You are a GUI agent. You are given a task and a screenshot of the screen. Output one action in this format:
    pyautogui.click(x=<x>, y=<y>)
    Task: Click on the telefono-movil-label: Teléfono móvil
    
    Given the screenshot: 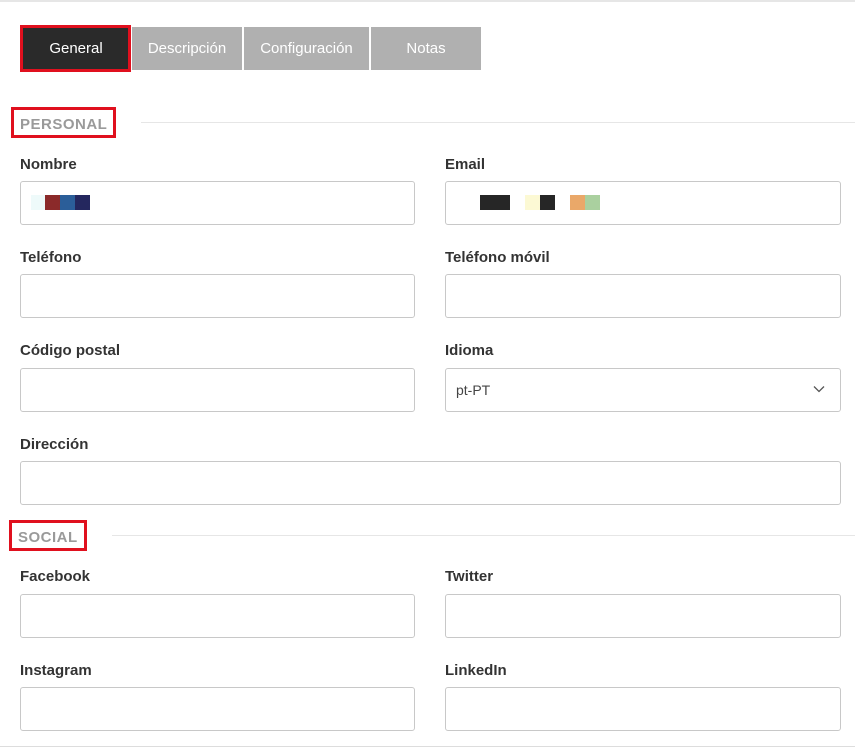 What is the action you would take?
    pyautogui.click(x=497, y=257)
    